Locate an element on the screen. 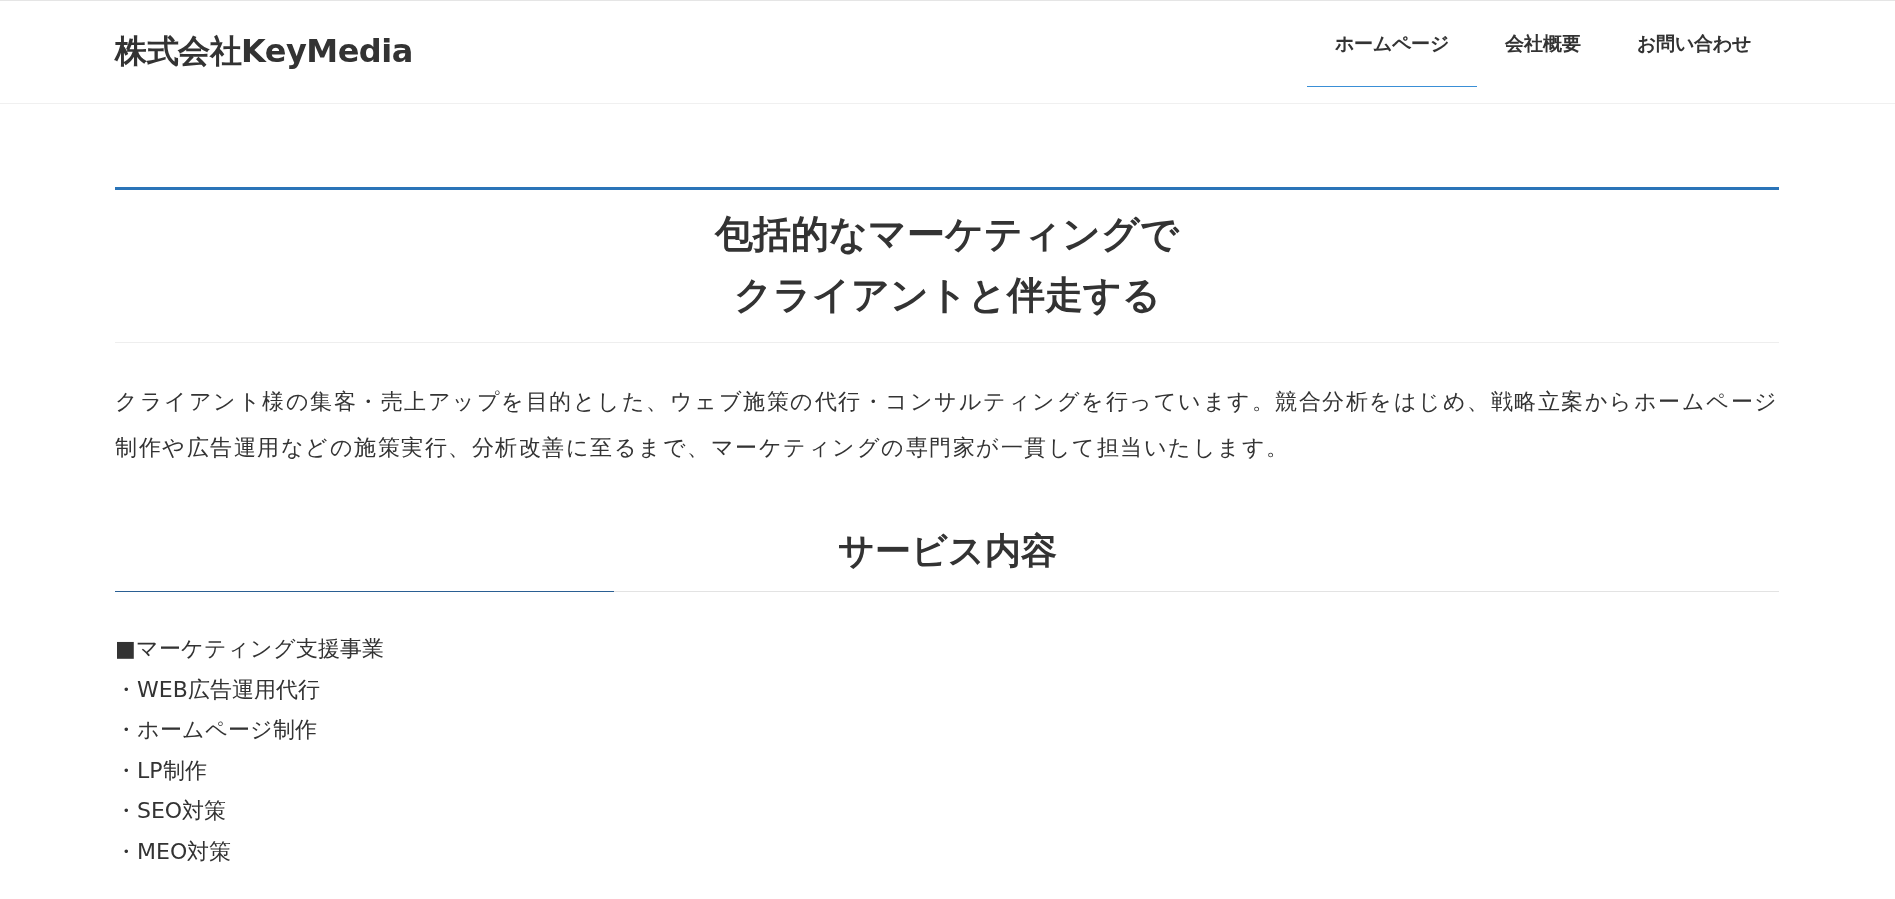  nav-link: お問い合わせ is located at coordinates (1694, 44).